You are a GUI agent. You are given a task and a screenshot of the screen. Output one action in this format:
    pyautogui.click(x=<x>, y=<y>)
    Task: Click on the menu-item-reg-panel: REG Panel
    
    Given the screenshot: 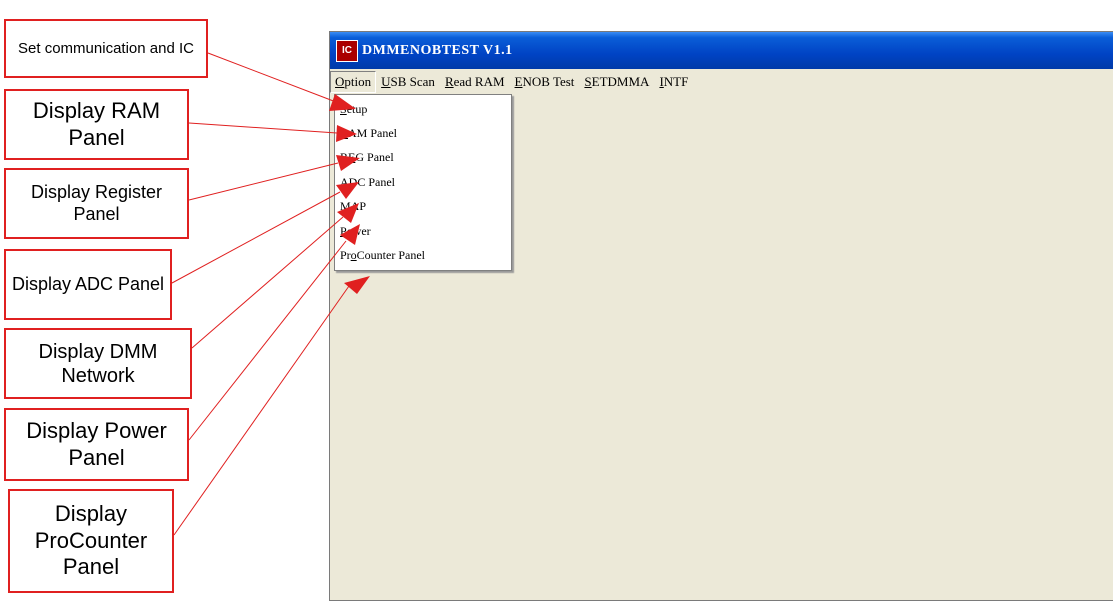 What is the action you would take?
    pyautogui.click(x=423, y=158)
    